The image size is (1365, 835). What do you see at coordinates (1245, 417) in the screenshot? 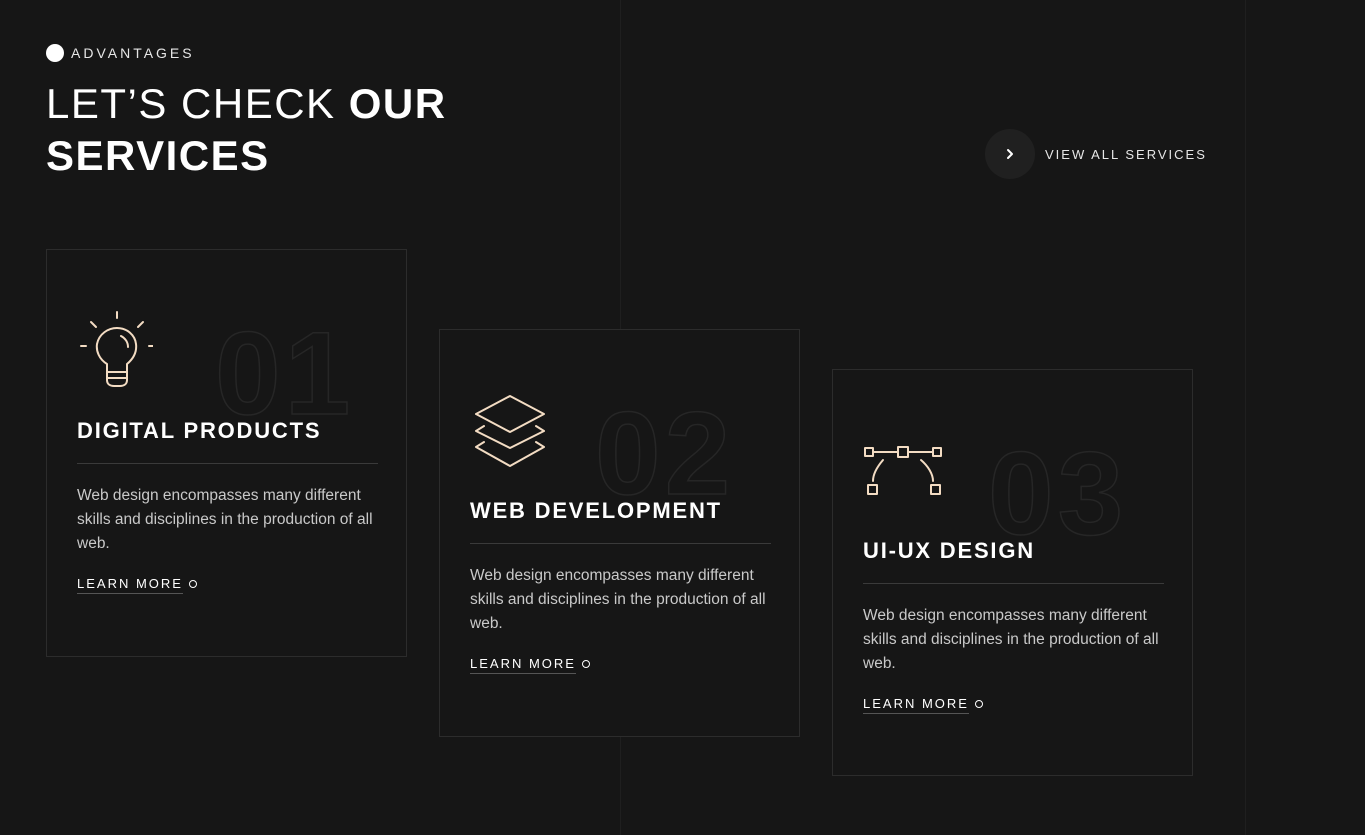
I see `grid-line` at bounding box center [1245, 417].